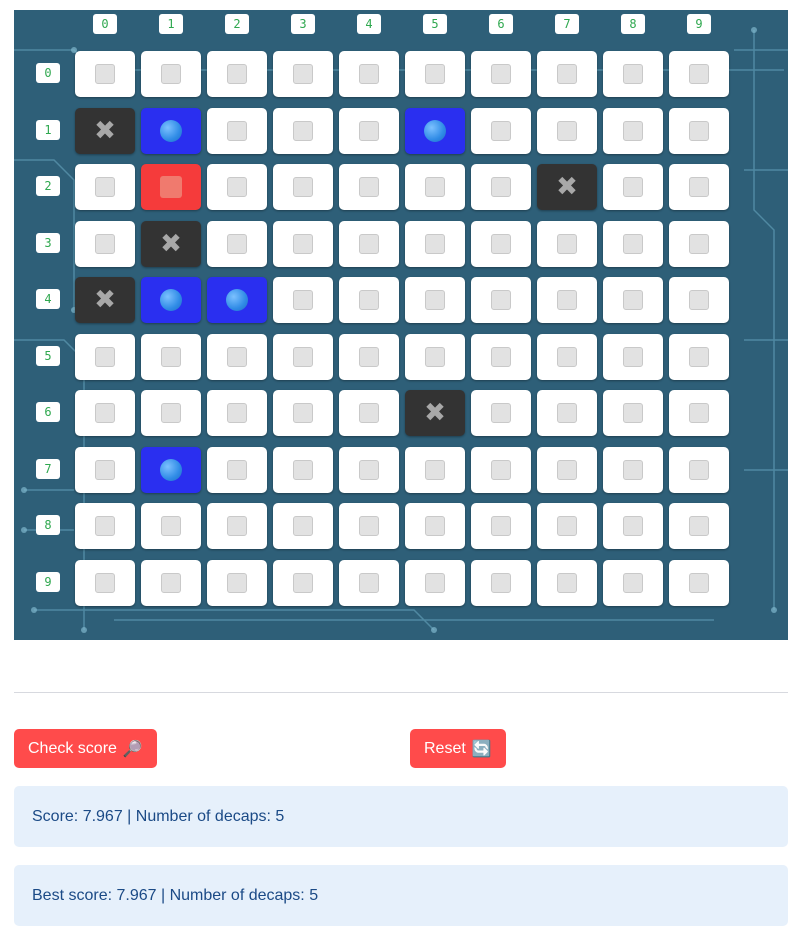  Describe the element at coordinates (171, 187) in the screenshot. I see `grid-cell-target` at that location.